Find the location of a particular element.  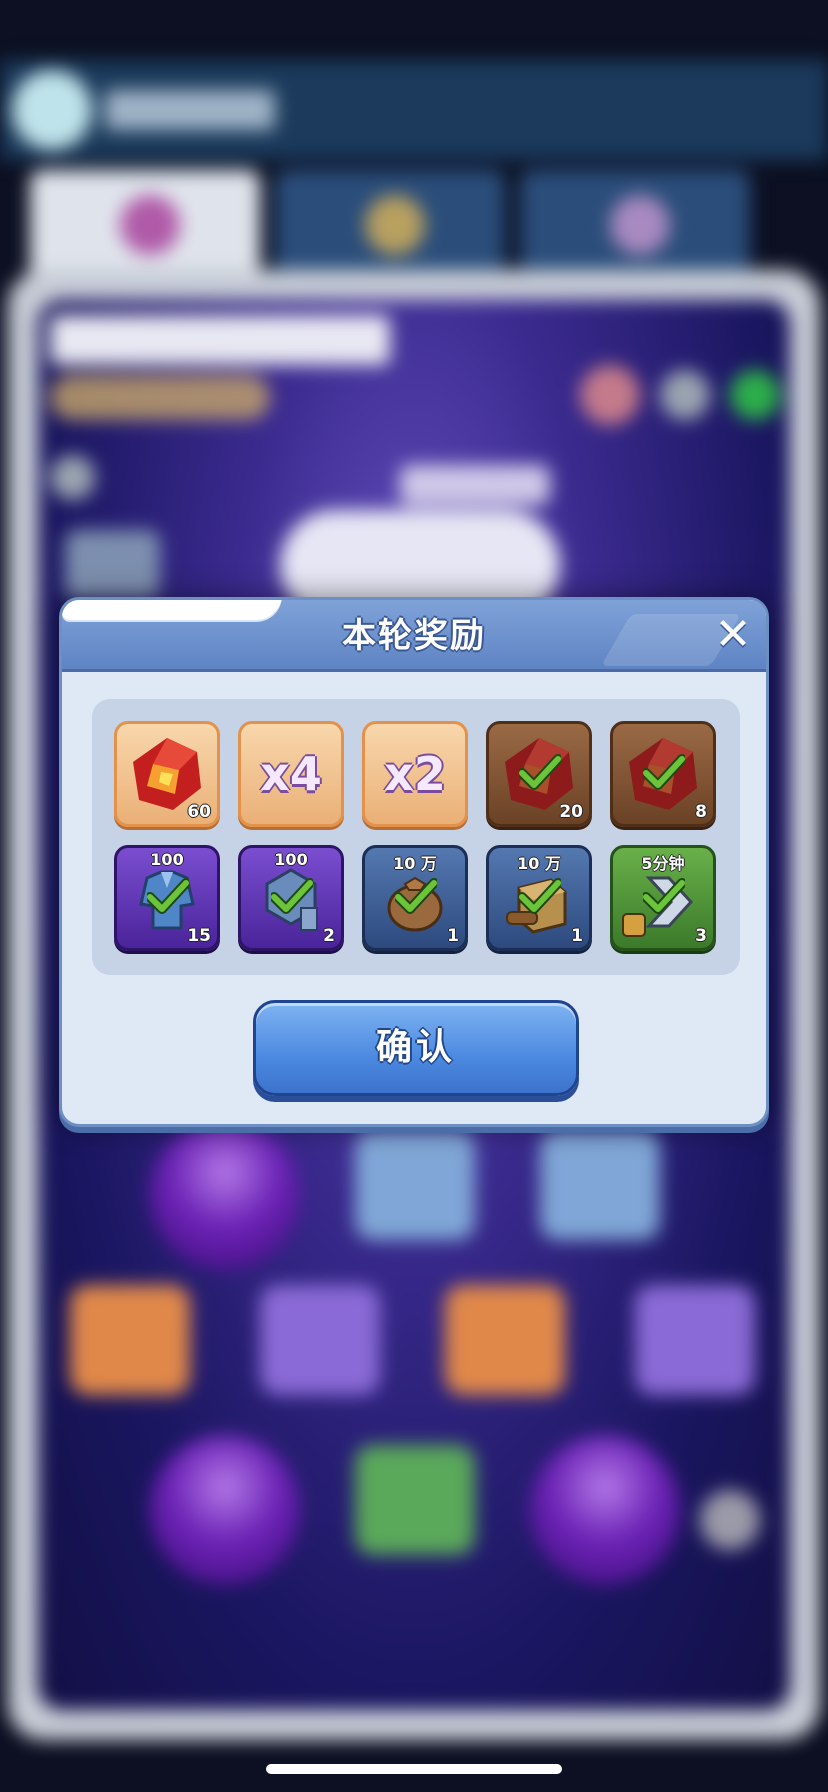

confirm-button-label: 确认 is located at coordinates (415, 1047).